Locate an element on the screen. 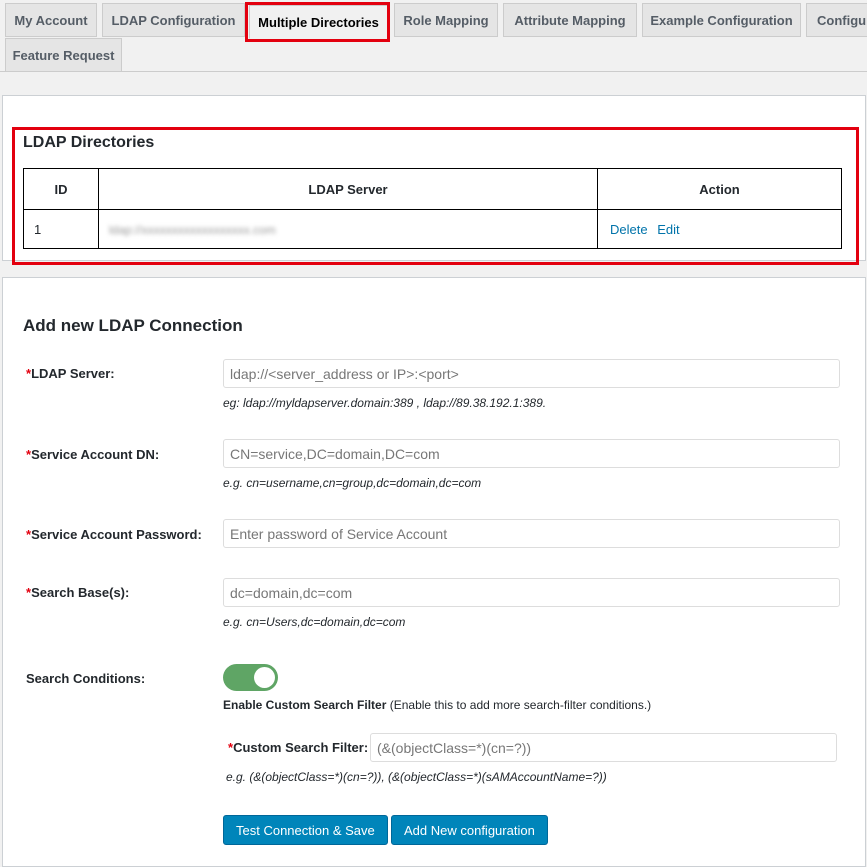  service-password-label: *Service Account Password: is located at coordinates (114, 534).